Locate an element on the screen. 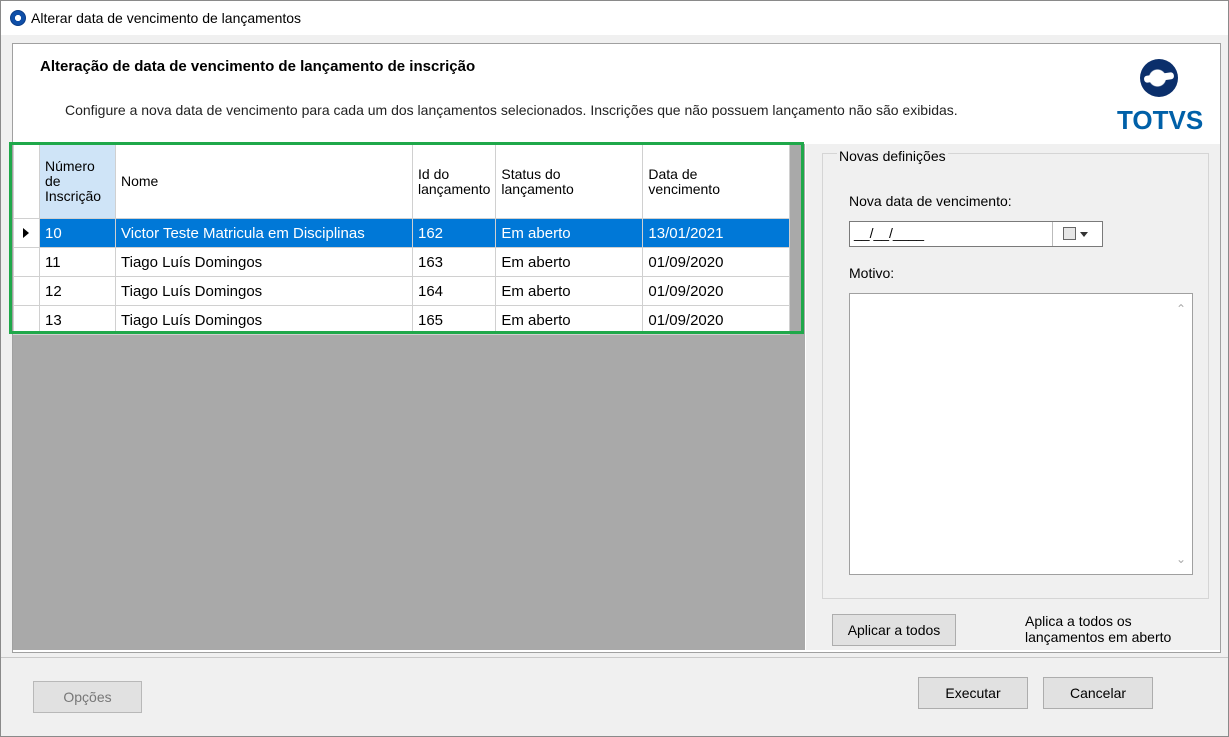 The height and width of the screenshot is (737, 1229). options-button: Opções is located at coordinates (87, 697).